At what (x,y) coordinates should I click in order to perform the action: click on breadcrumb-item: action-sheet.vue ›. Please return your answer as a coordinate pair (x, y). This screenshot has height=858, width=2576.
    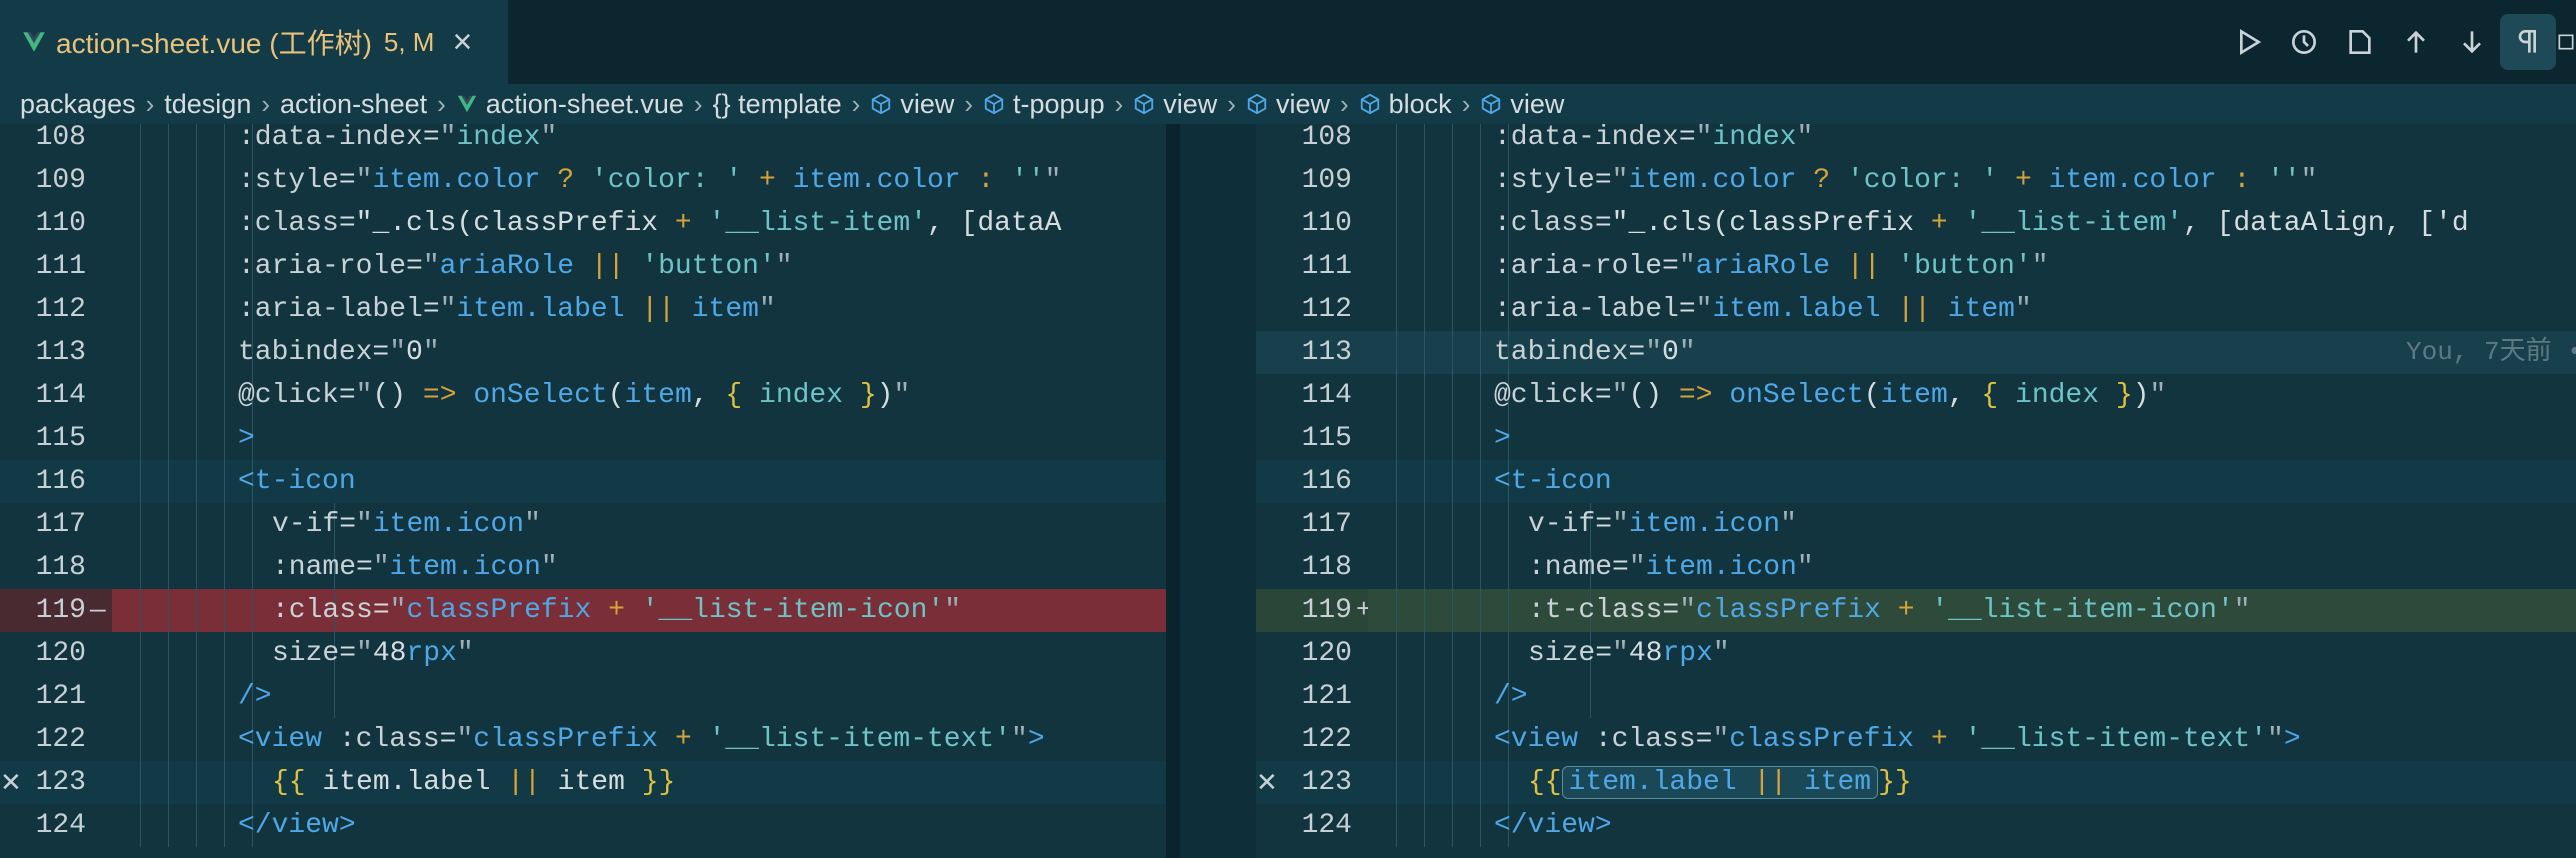
    Looking at the image, I should click on (584, 104).